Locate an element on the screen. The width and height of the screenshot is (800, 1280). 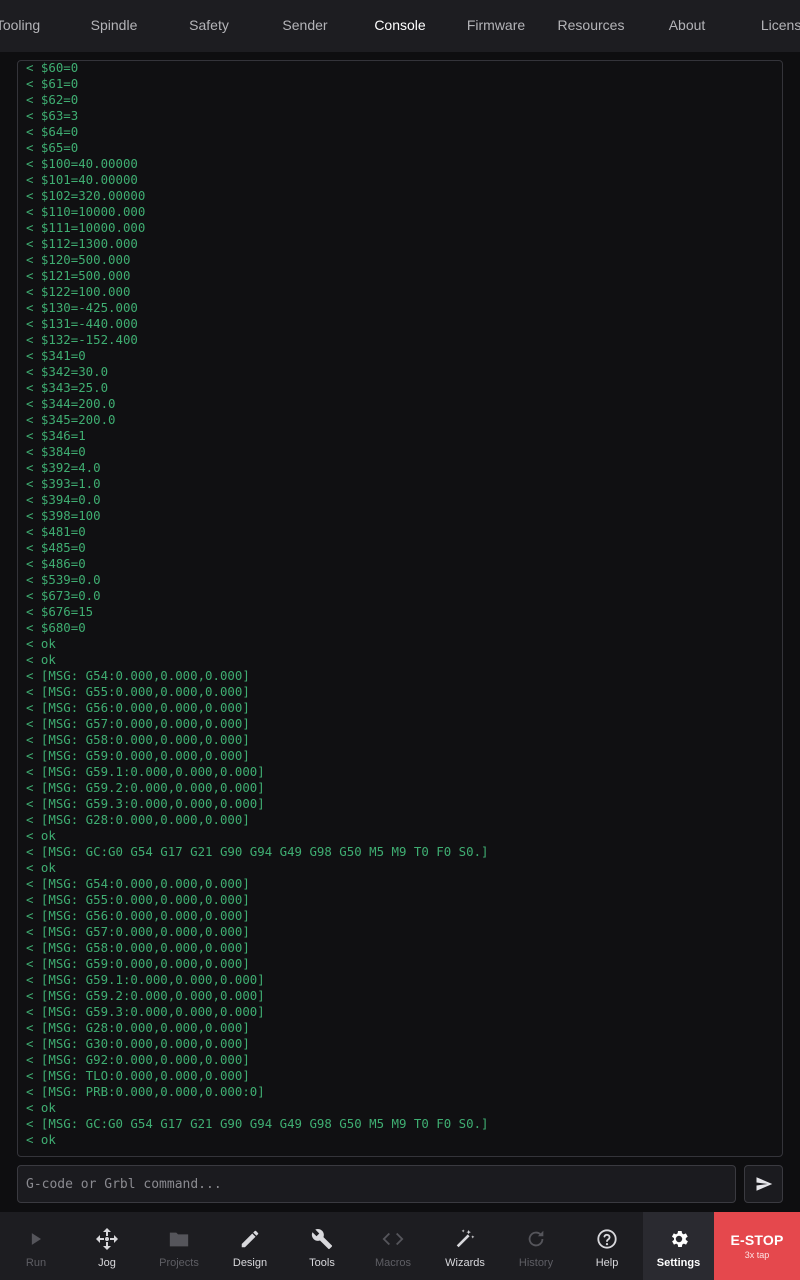
nav-label: Projects is located at coordinates (179, 1263).